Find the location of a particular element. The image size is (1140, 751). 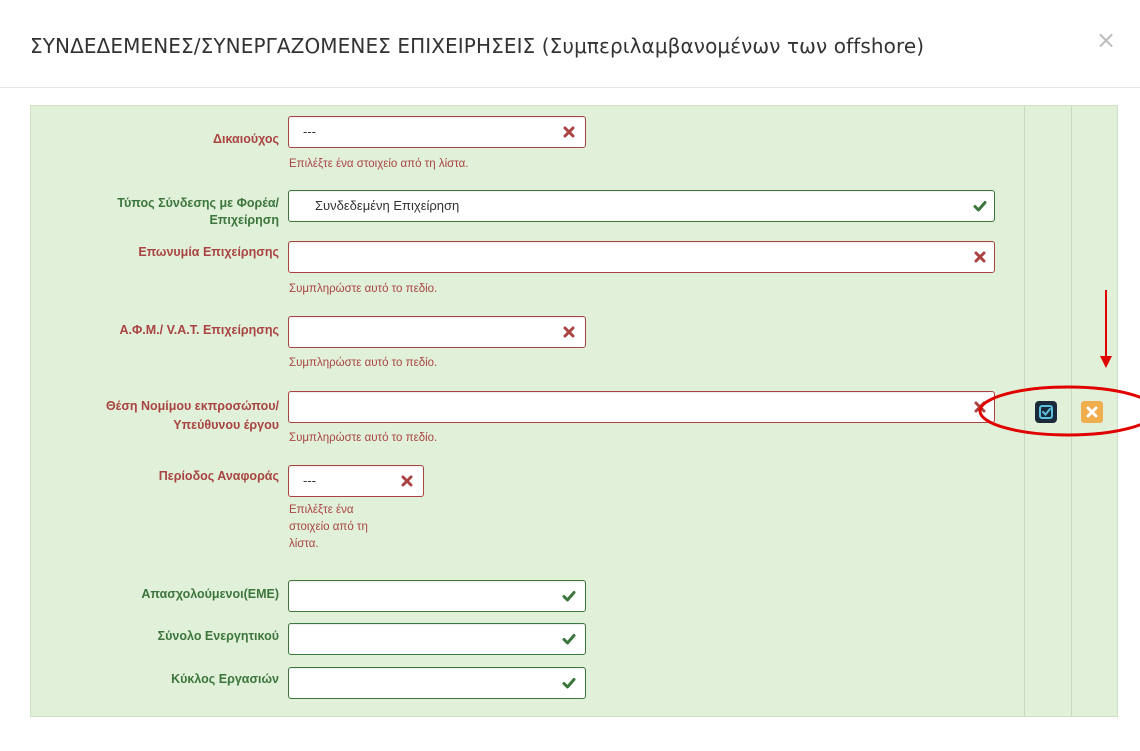

period-help-line2: στοιχείο από τη is located at coordinates (328, 527).